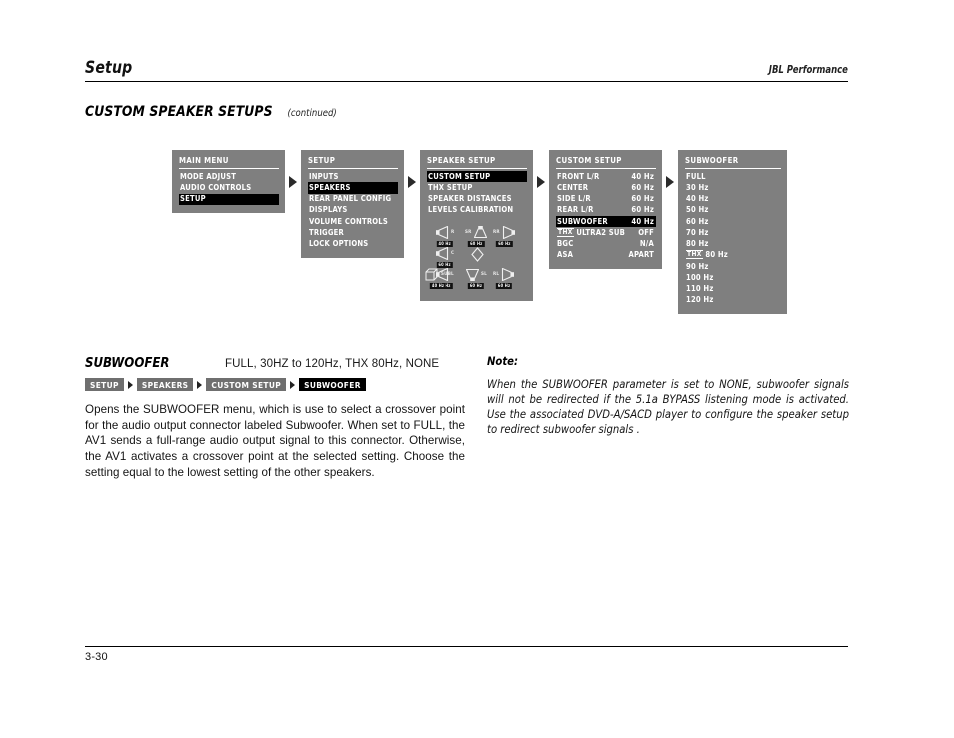 This screenshot has width=954, height=738. Describe the element at coordinates (353, 163) in the screenshot. I see `osd-panel-title: SETUP` at that location.